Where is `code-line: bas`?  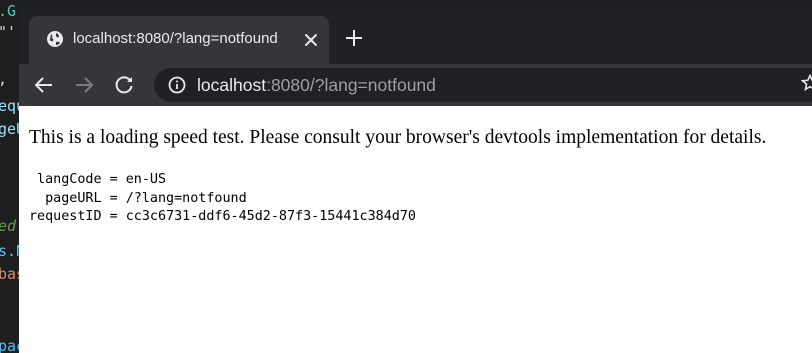
code-line: bas is located at coordinates (9, 274).